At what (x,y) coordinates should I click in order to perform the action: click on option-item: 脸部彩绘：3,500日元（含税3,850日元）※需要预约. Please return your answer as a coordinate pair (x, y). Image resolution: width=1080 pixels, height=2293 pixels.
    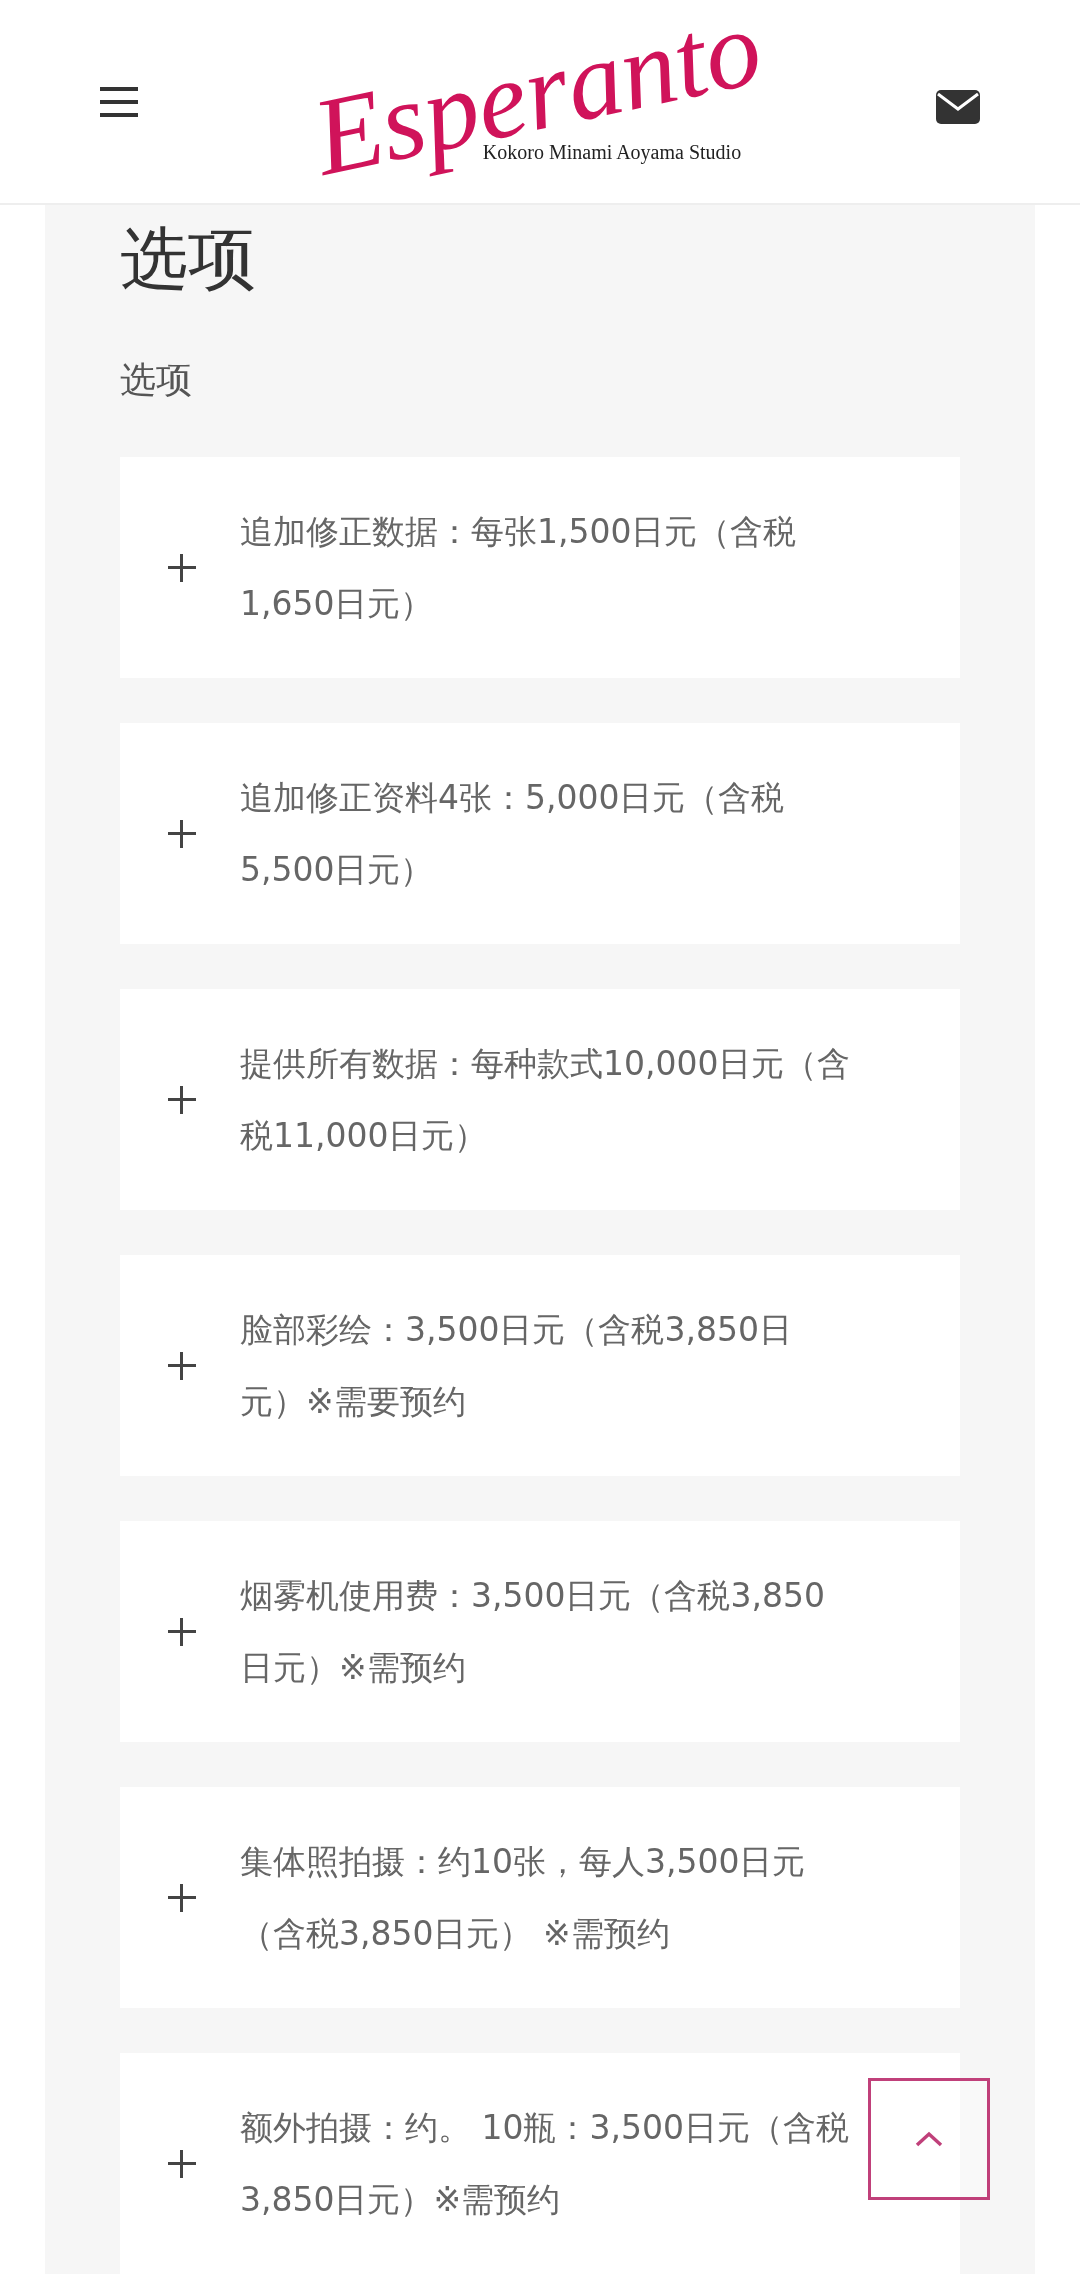
    Looking at the image, I should click on (540, 1365).